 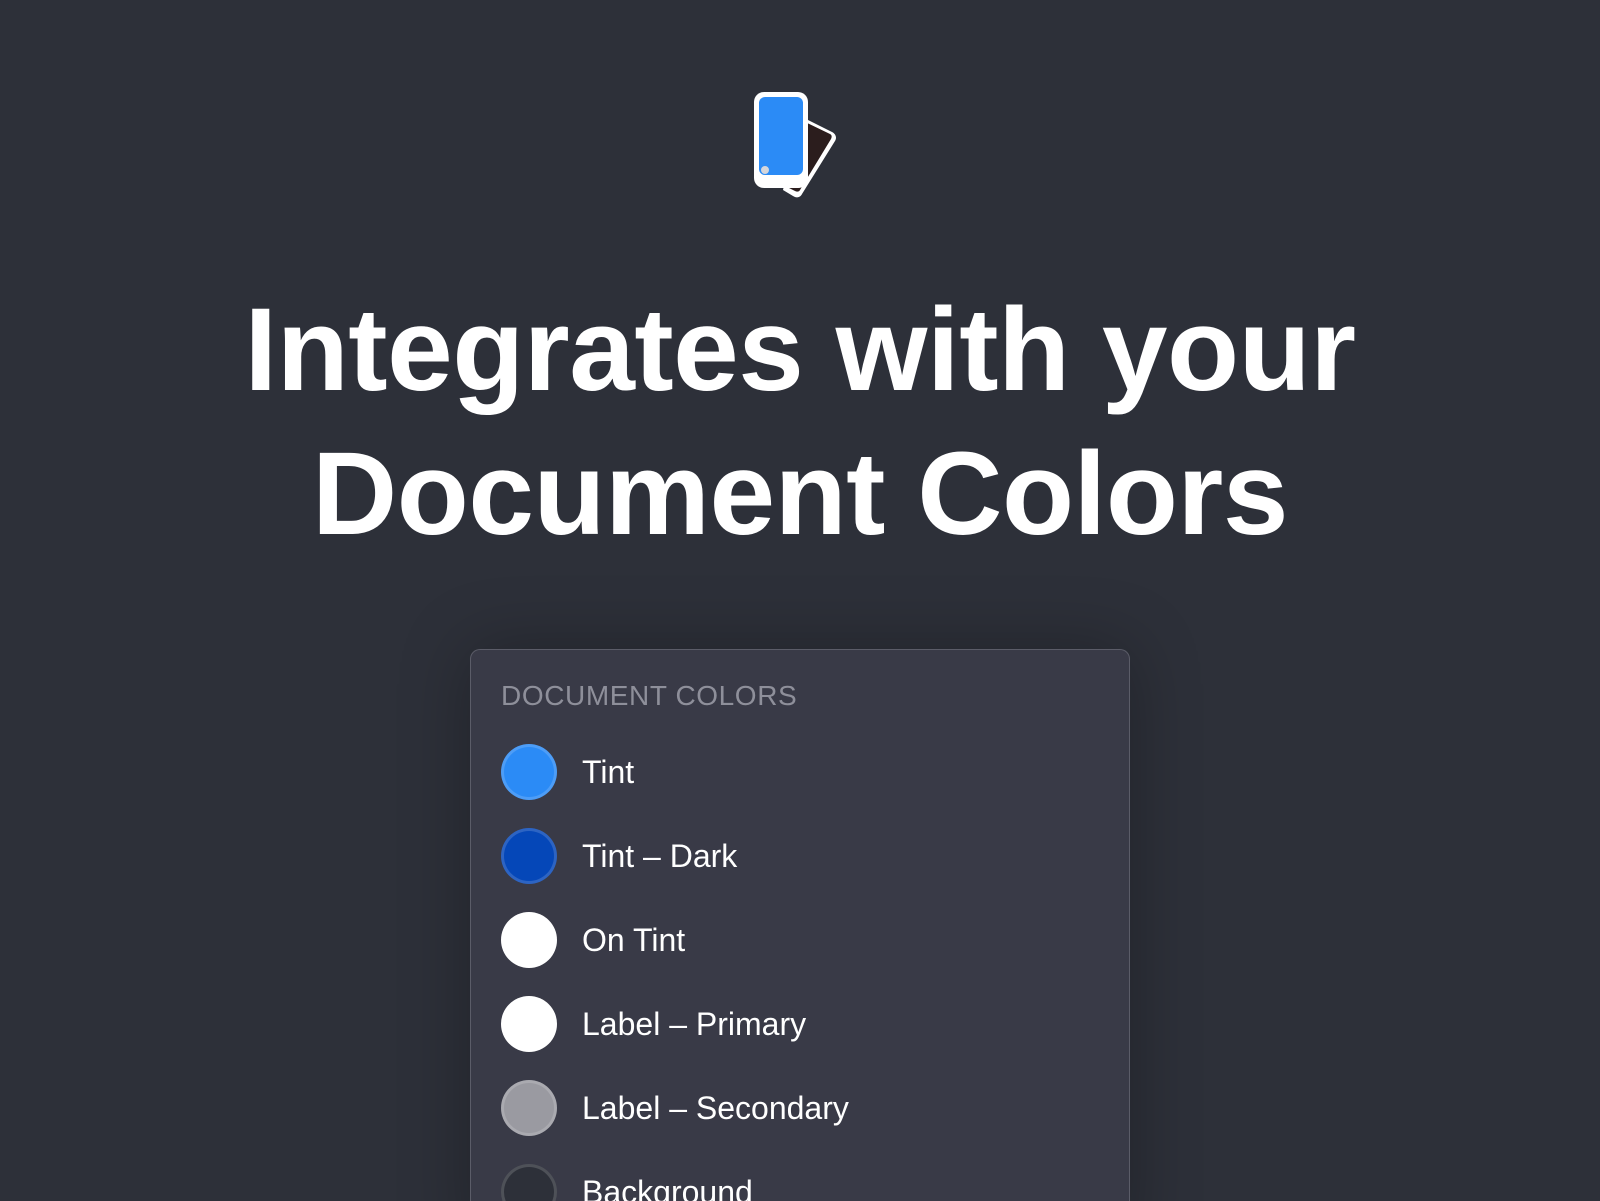 What do you see at coordinates (800, 1175) in the screenshot?
I see `color-item-background: Background` at bounding box center [800, 1175].